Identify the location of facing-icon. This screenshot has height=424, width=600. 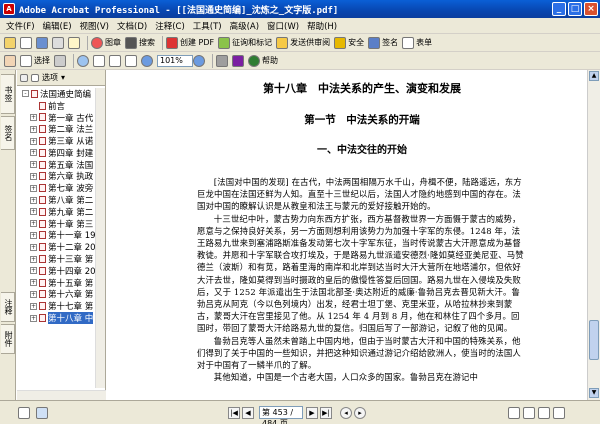
(544, 412).